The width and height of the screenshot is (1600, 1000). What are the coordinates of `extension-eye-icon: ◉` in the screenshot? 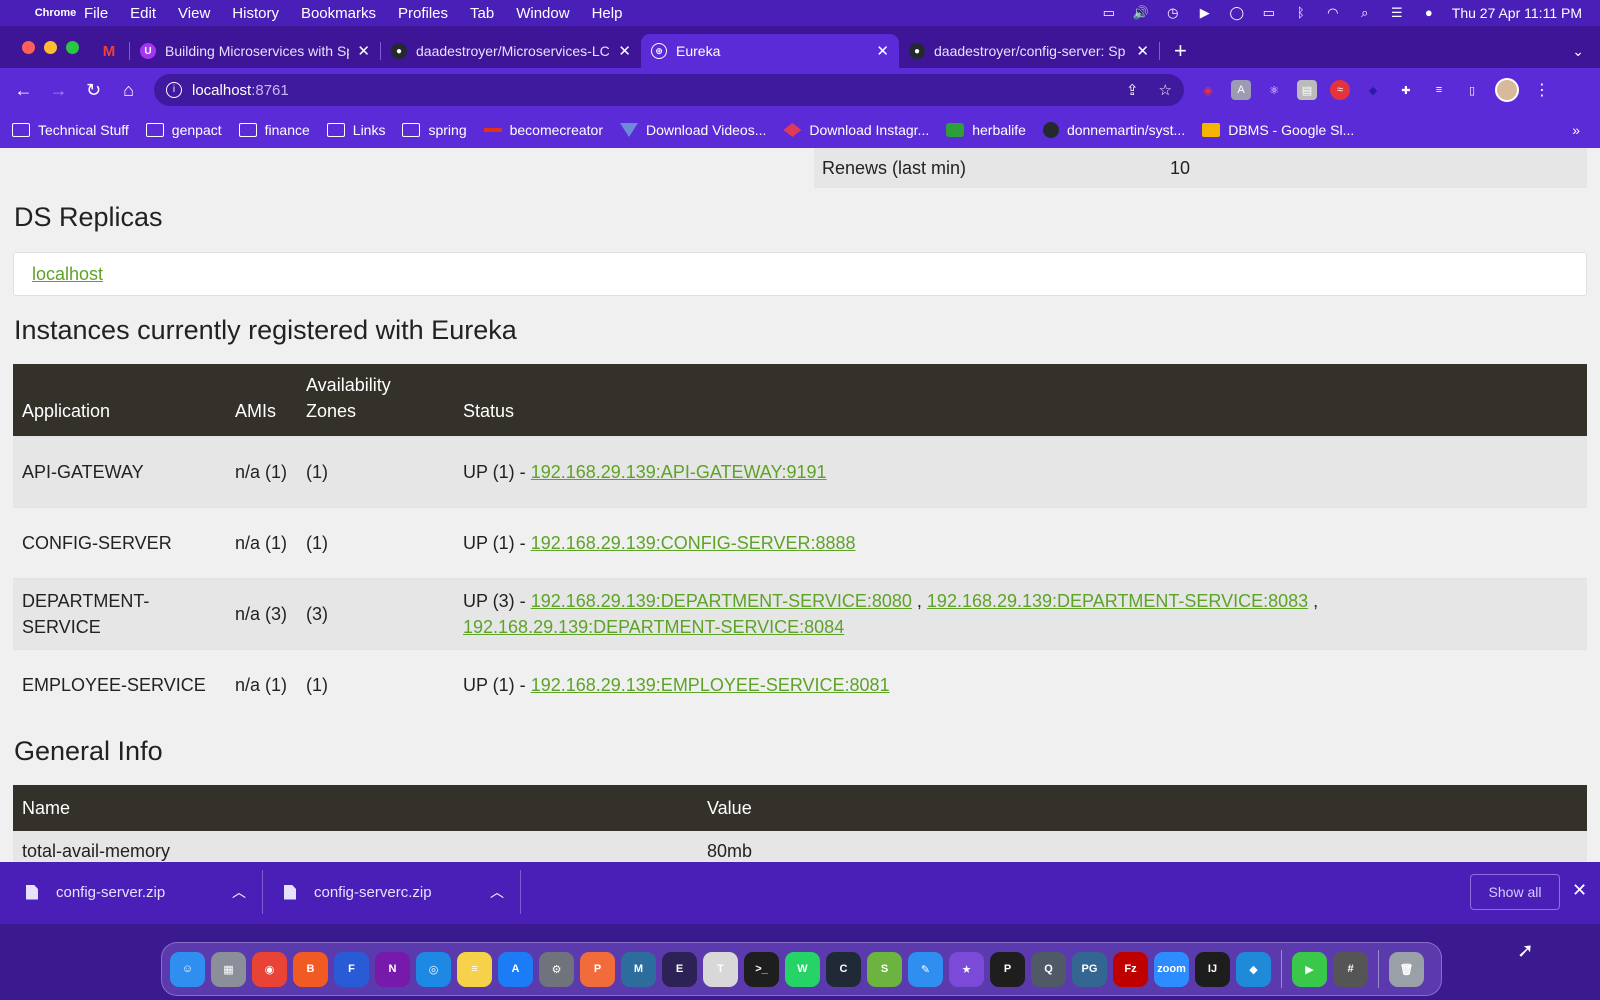 It's located at (1208, 90).